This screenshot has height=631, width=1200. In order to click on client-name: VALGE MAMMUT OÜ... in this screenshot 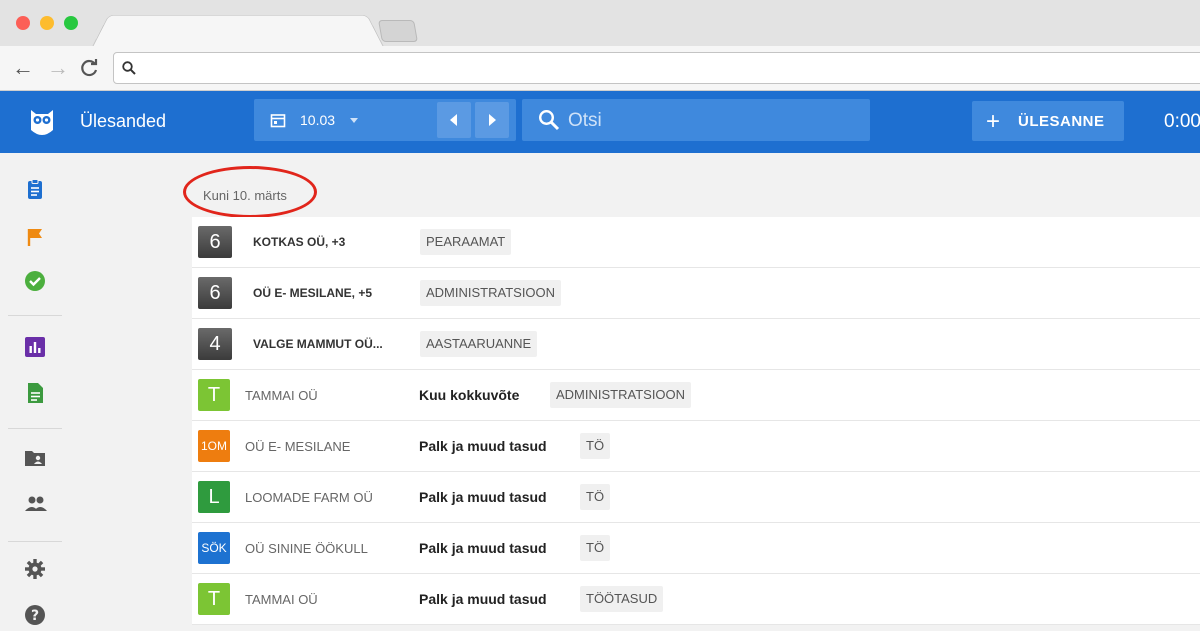, I will do `click(318, 344)`.